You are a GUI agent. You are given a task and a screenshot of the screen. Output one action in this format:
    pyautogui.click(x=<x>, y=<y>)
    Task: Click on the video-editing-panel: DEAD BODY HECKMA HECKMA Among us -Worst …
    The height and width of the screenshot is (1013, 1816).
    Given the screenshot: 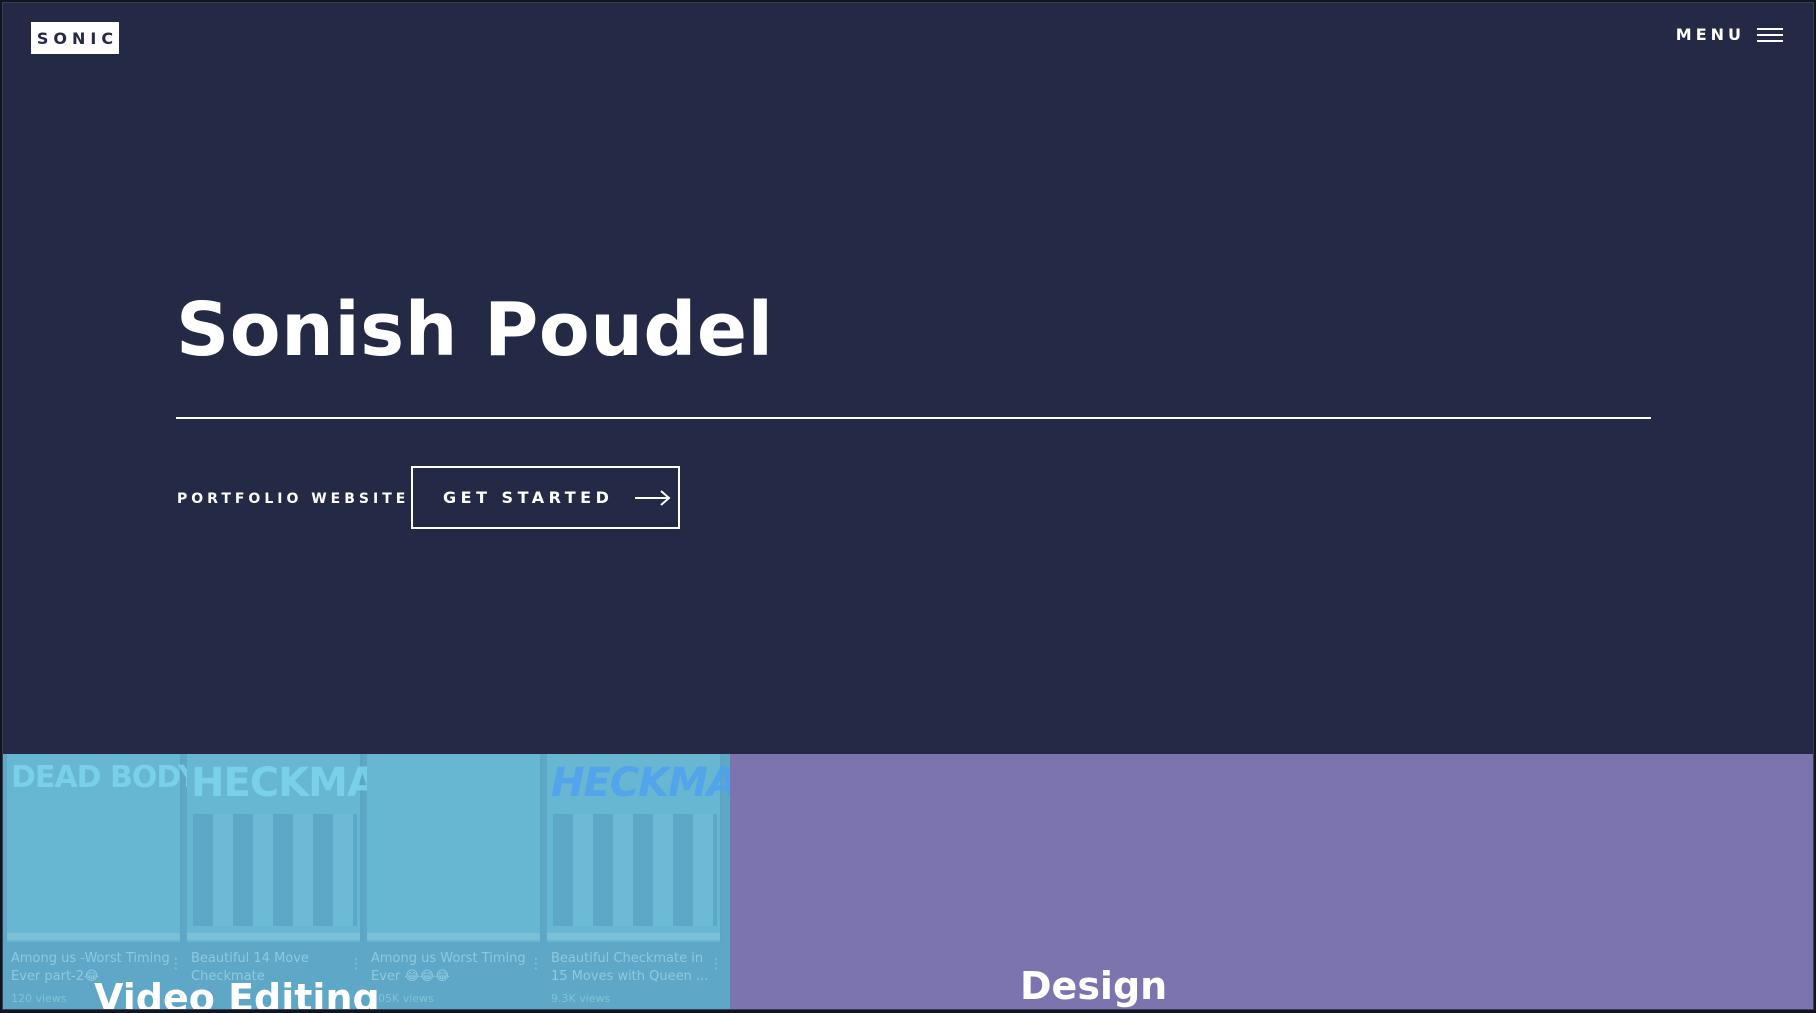 What is the action you would take?
    pyautogui.click(x=366, y=882)
    